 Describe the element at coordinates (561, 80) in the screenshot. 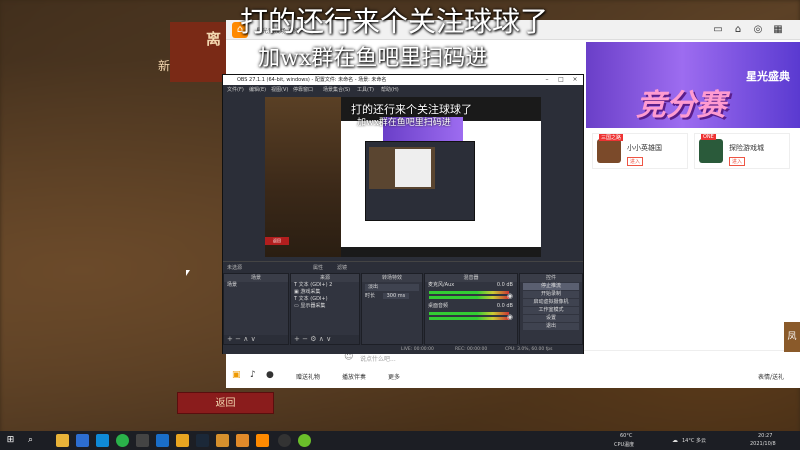

I see `maximize-icon: □` at that location.